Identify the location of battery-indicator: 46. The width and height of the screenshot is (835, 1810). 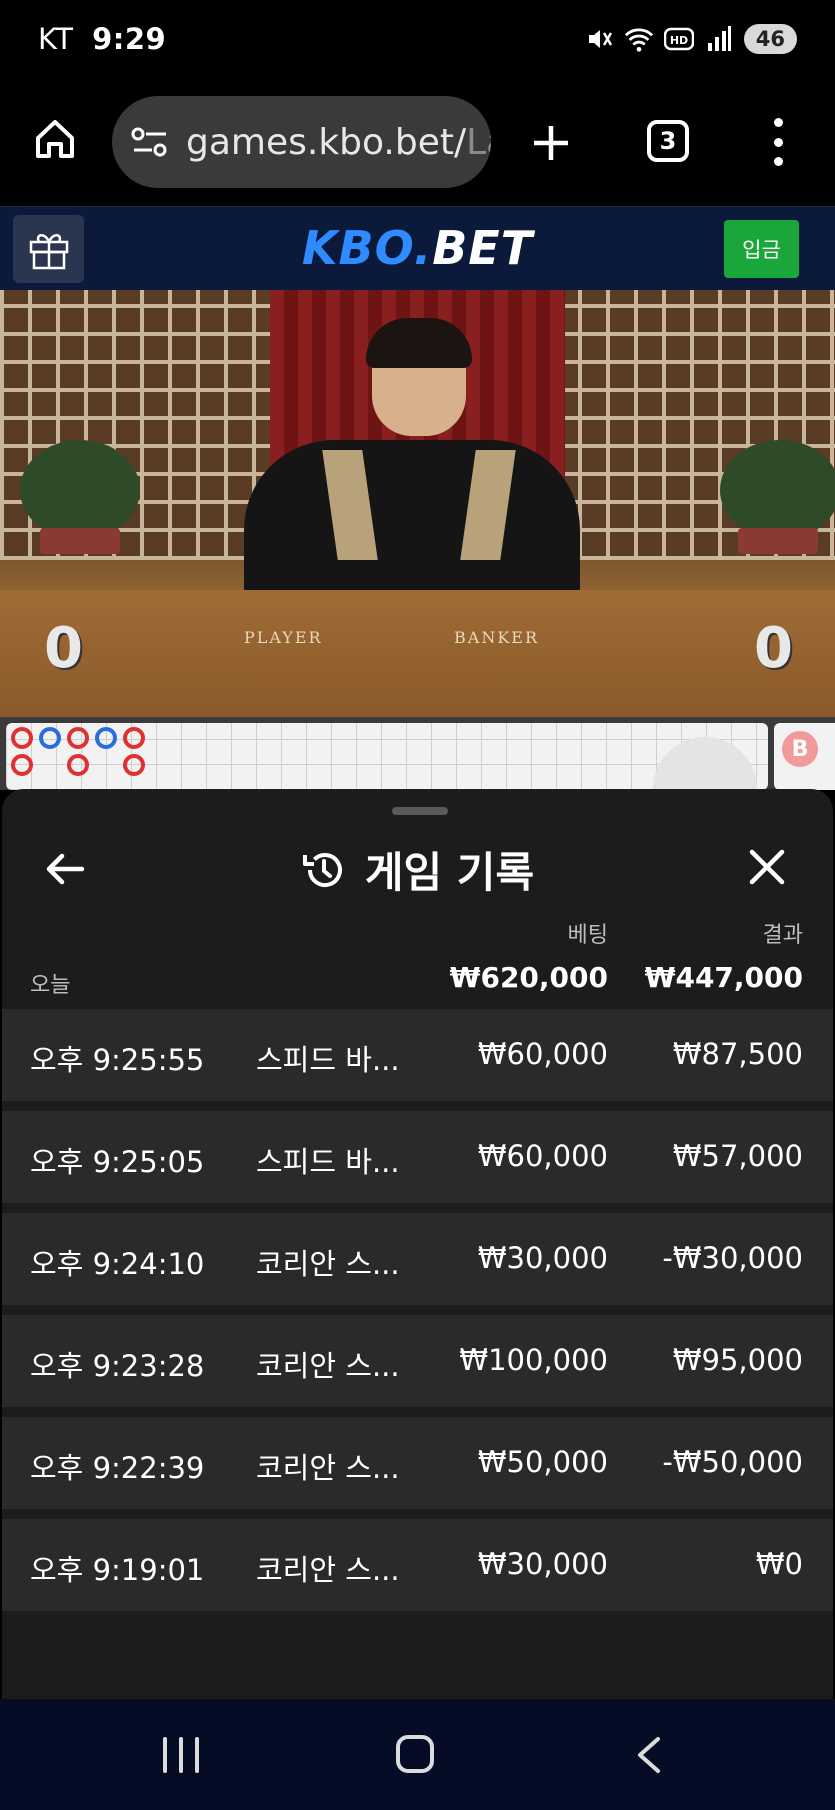
(770, 39).